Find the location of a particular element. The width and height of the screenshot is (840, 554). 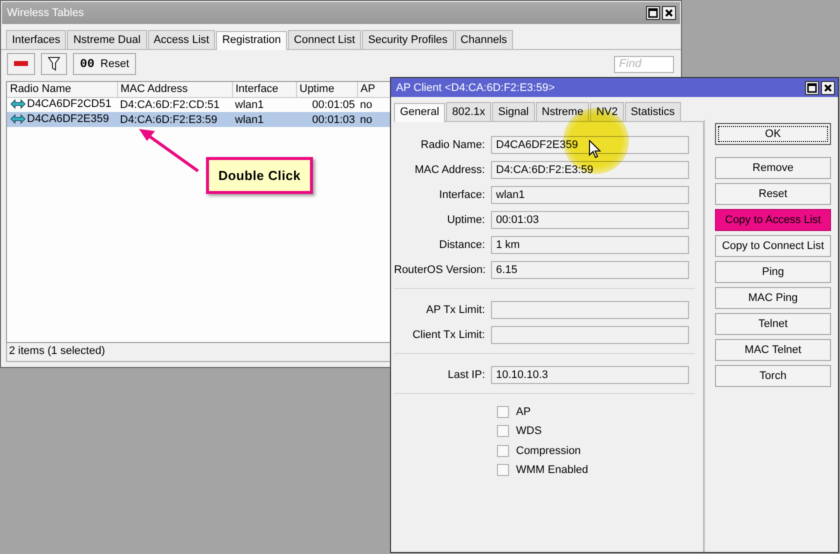

checkbox-label: Compression is located at coordinates (548, 450).